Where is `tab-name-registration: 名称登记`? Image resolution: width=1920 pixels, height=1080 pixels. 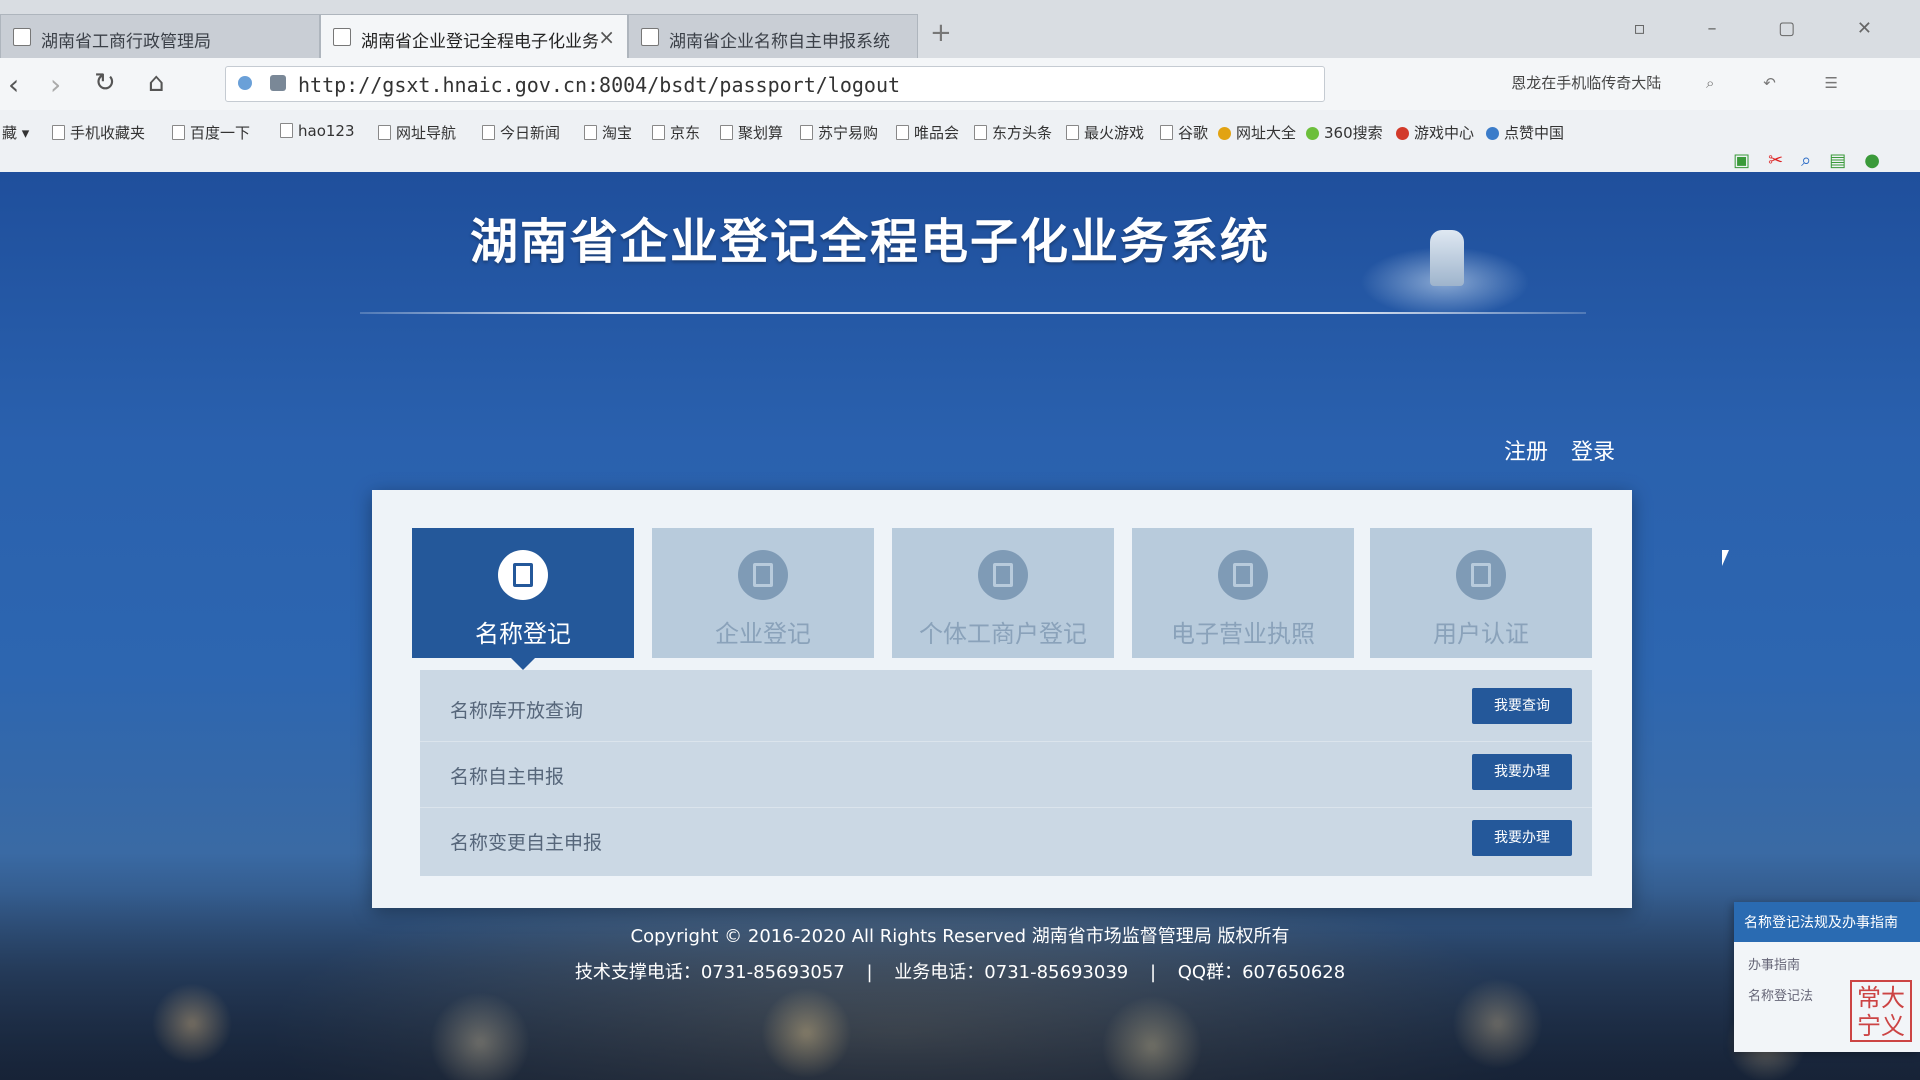 tab-name-registration: 名称登记 is located at coordinates (523, 599).